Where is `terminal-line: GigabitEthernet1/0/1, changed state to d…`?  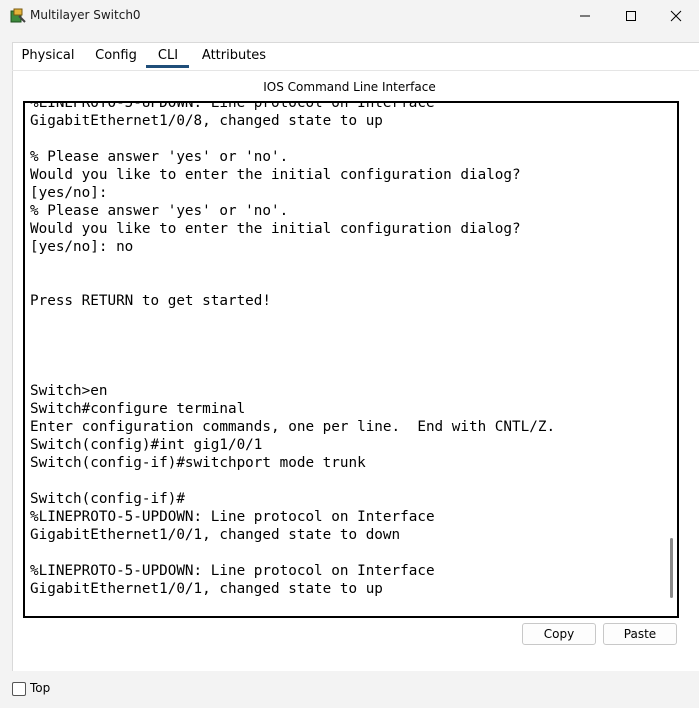
terminal-line: GigabitEthernet1/0/1, changed state to d… is located at coordinates (215, 535).